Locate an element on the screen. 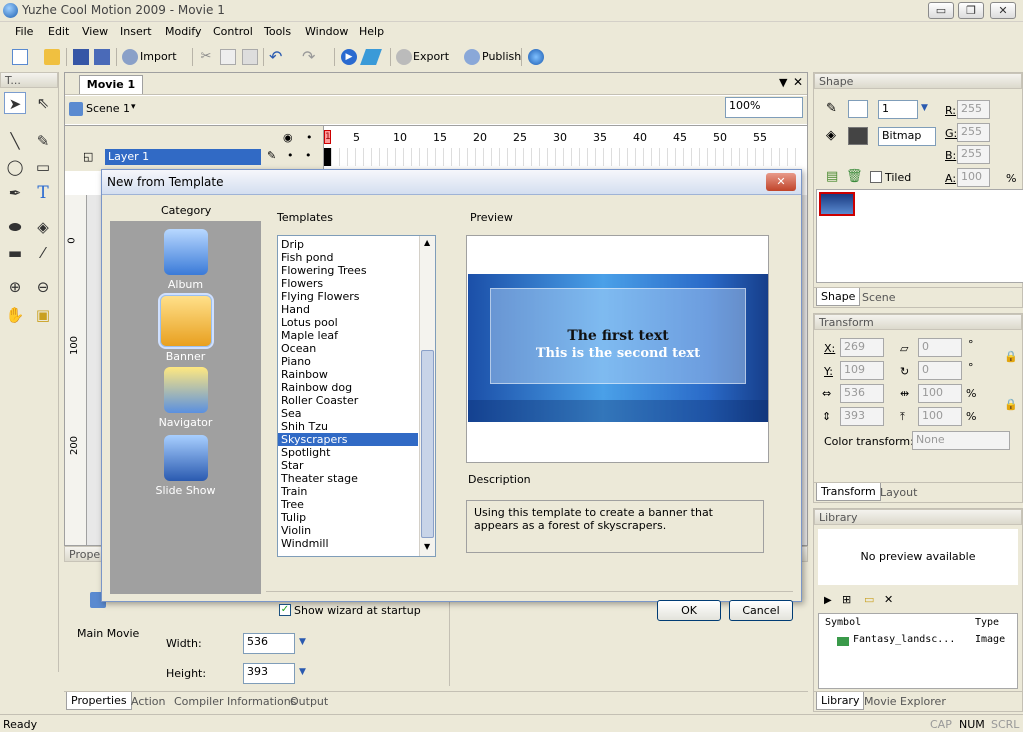  export-button: Export is located at coordinates (431, 56).